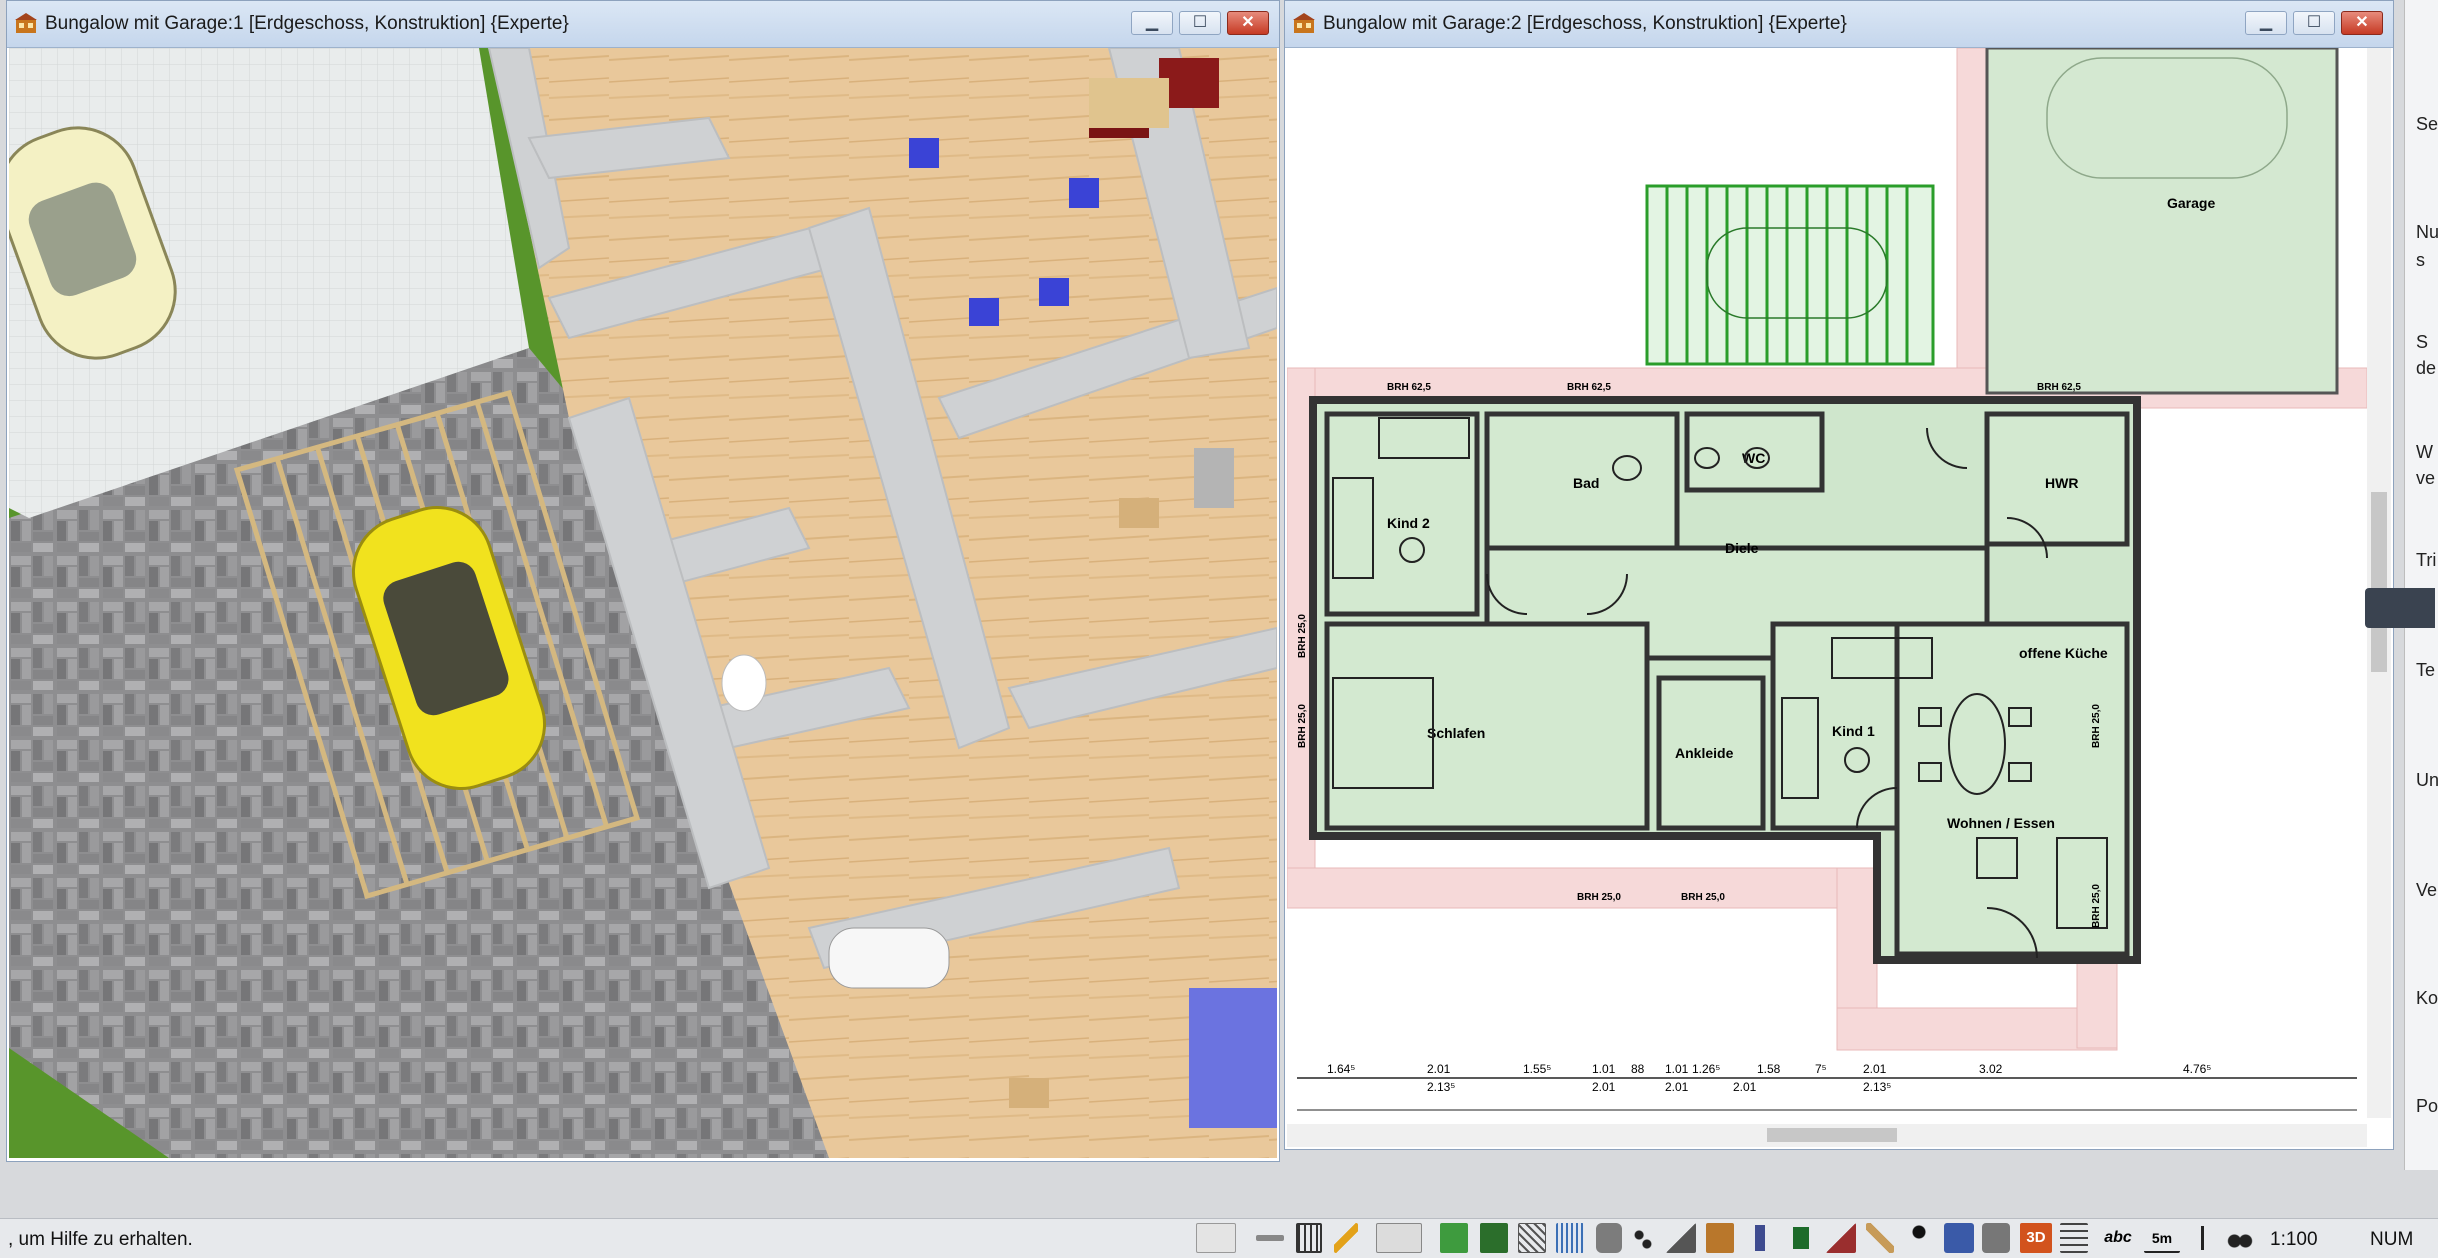 This screenshot has width=2438, height=1258. What do you see at coordinates (1408, 523) in the screenshot?
I see `room-label-kind2: Kind 2` at bounding box center [1408, 523].